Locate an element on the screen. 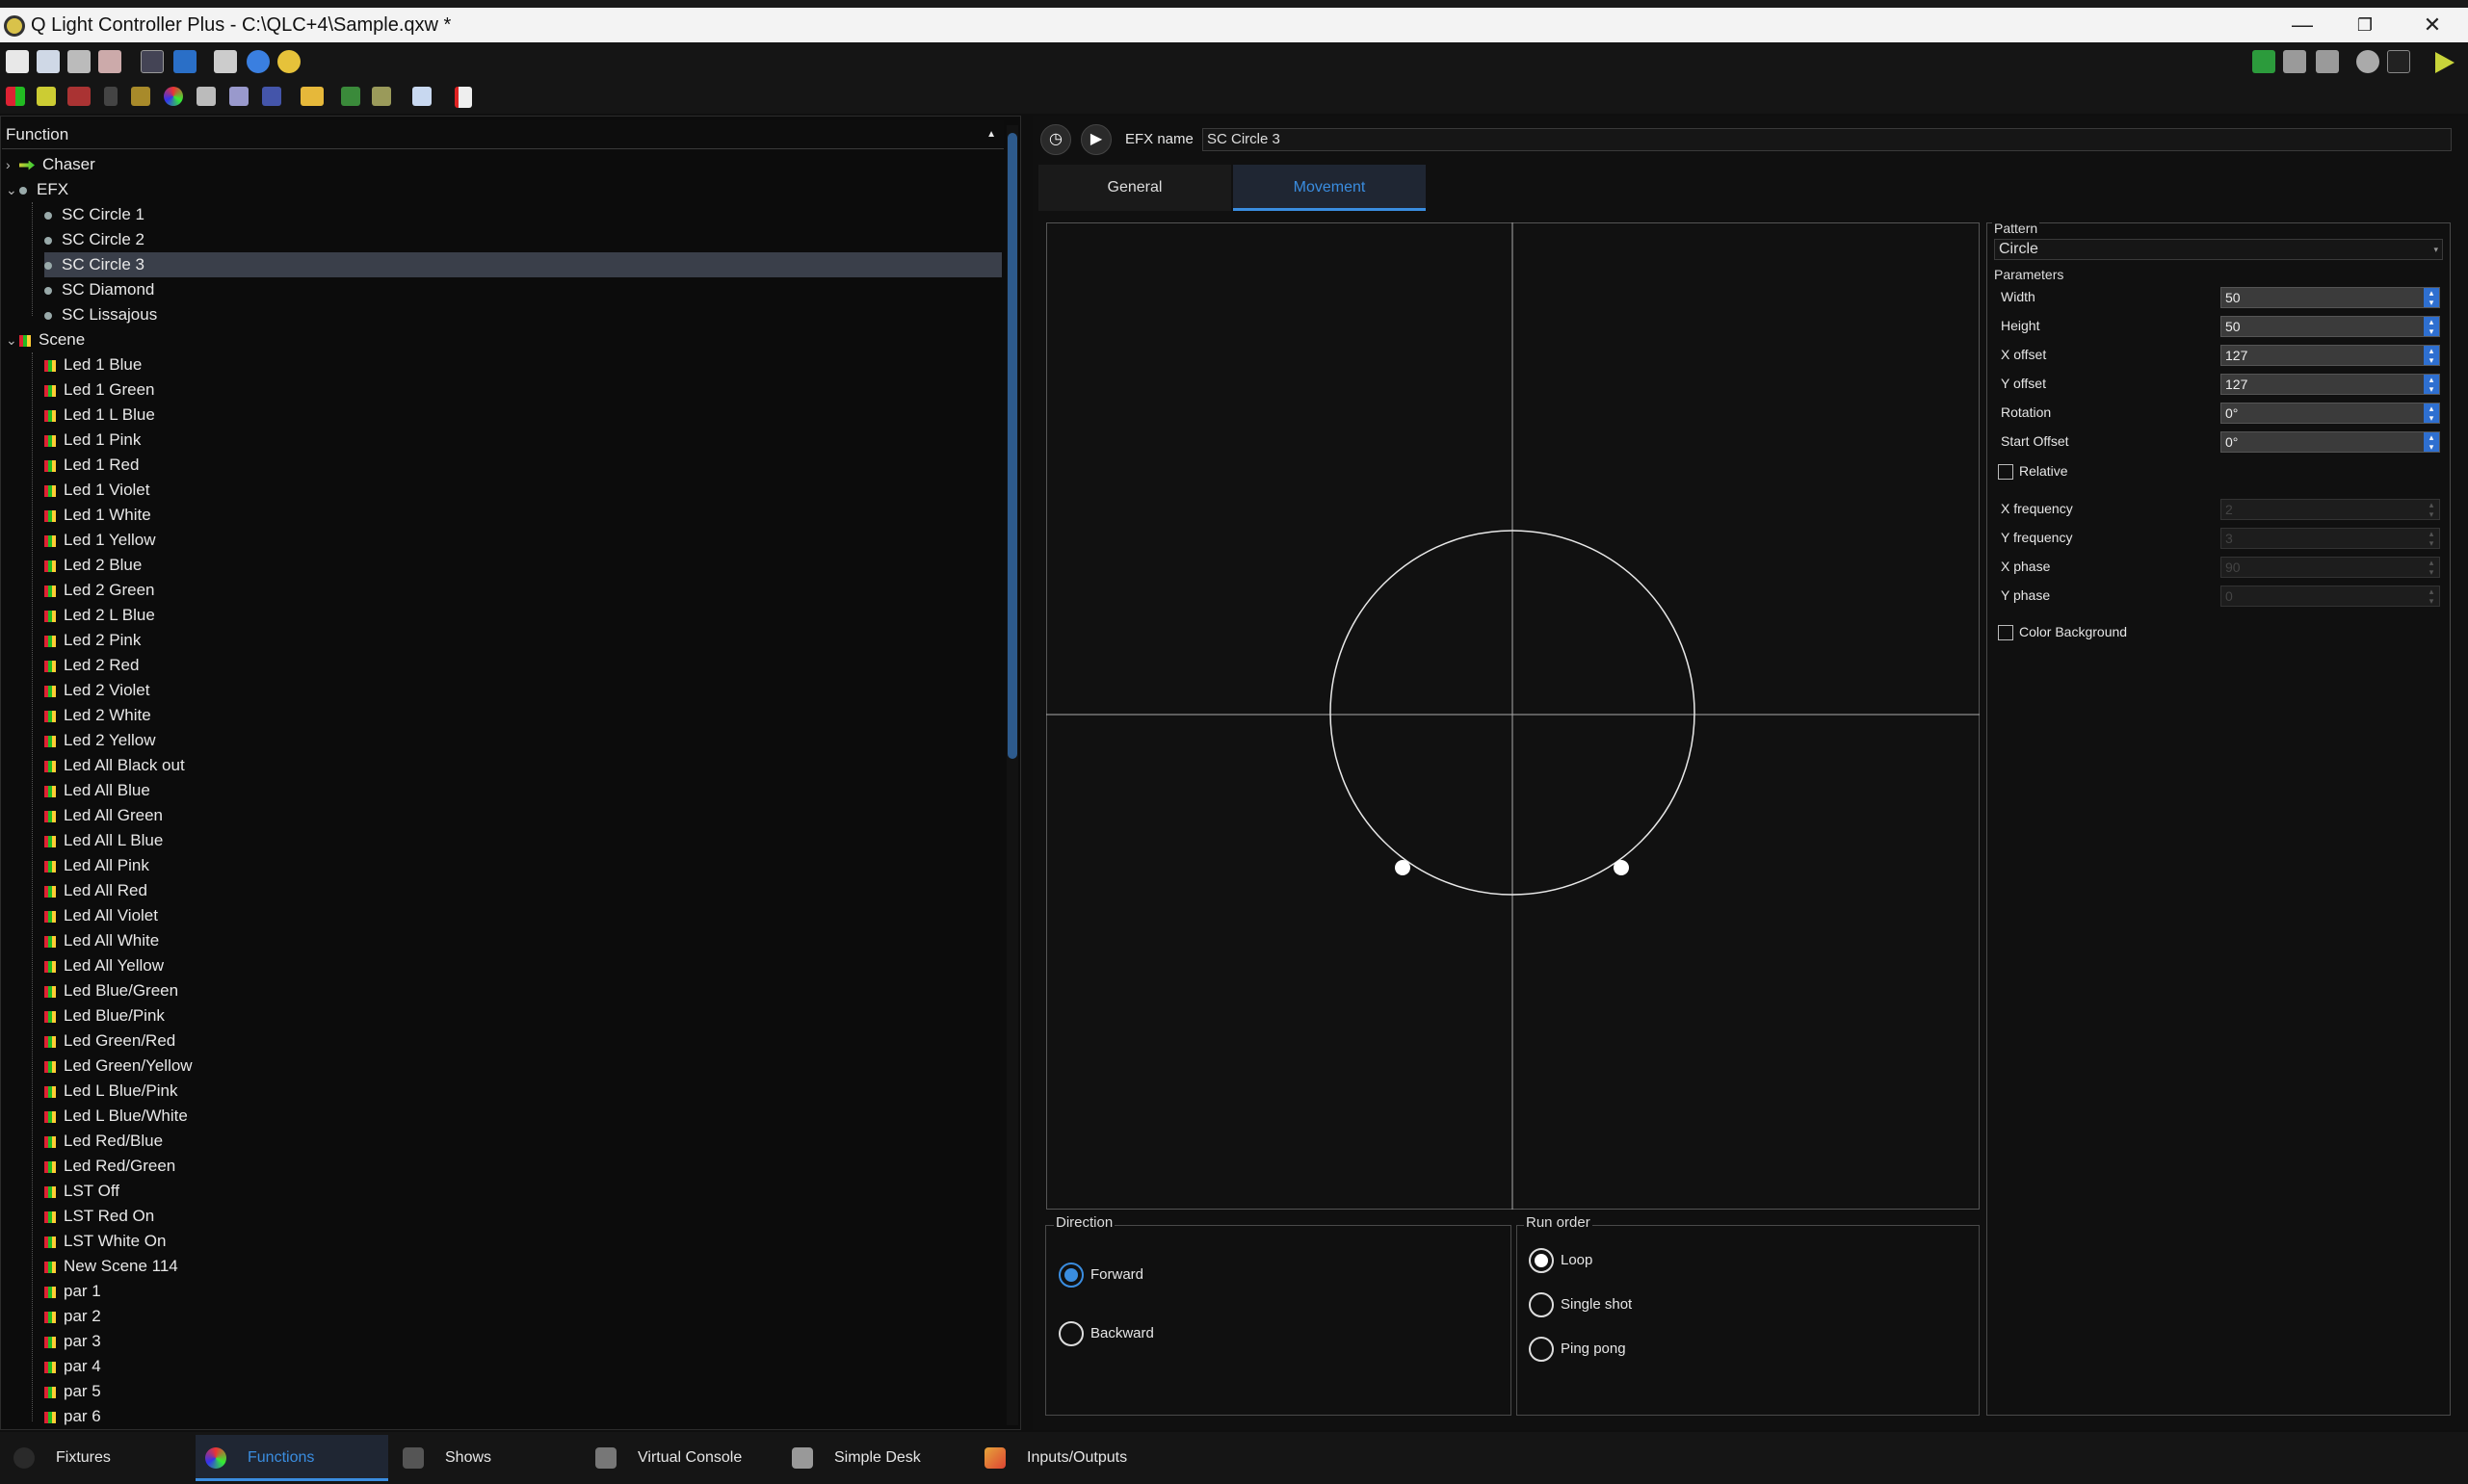 Image resolution: width=2468 pixels, height=1484 pixels. fullscreen-icon is located at coordinates (152, 61).